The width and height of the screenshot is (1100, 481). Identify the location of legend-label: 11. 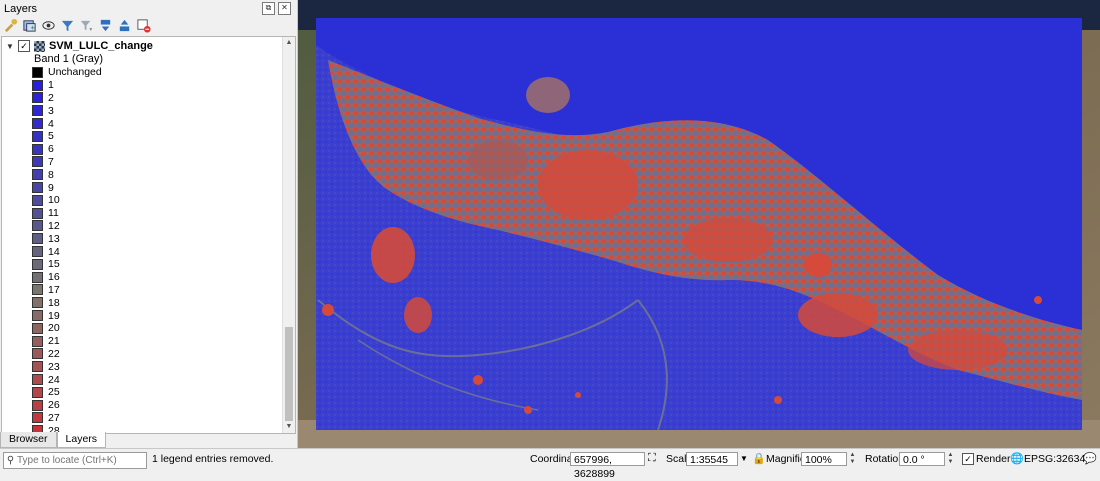
(53, 213).